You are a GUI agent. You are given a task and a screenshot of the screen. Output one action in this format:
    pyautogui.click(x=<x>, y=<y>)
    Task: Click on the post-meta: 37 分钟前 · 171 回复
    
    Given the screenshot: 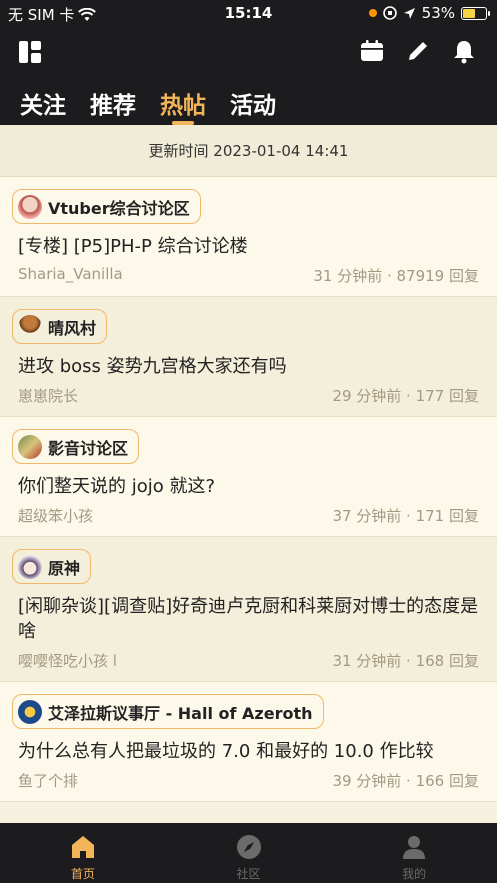 What is the action you would take?
    pyautogui.click(x=405, y=516)
    